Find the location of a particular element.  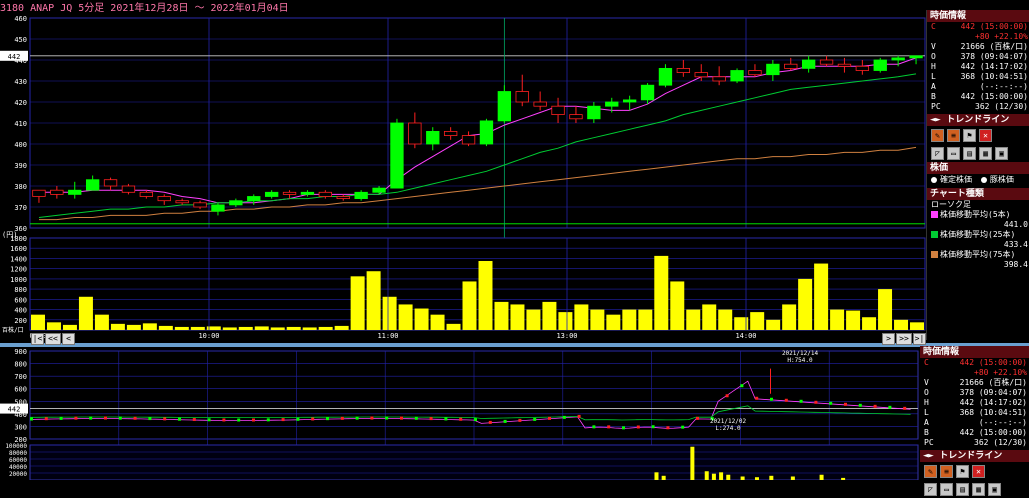

radio-adjusted-label: 豚株価 is located at coordinates (1001, 179).